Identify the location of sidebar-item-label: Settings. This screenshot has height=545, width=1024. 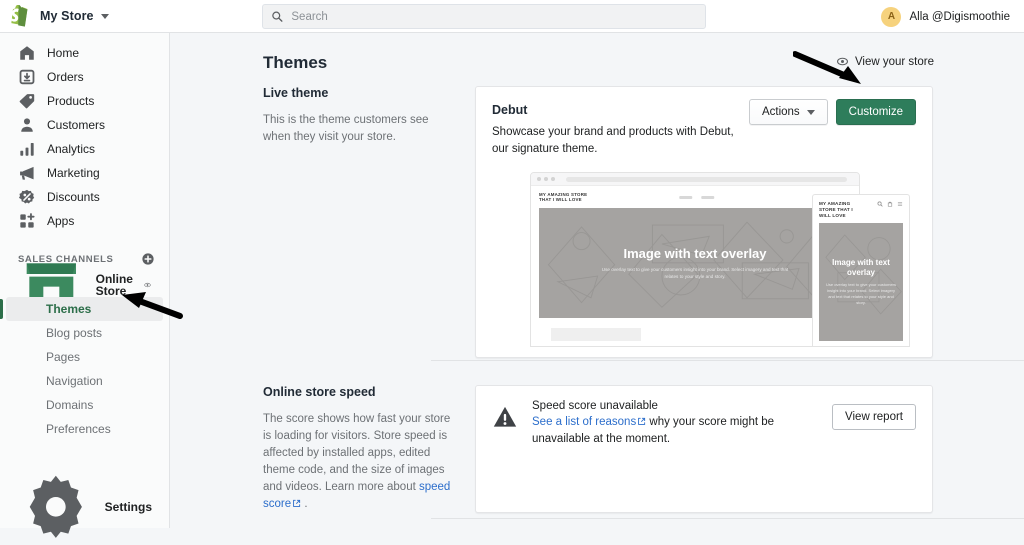
(128, 506).